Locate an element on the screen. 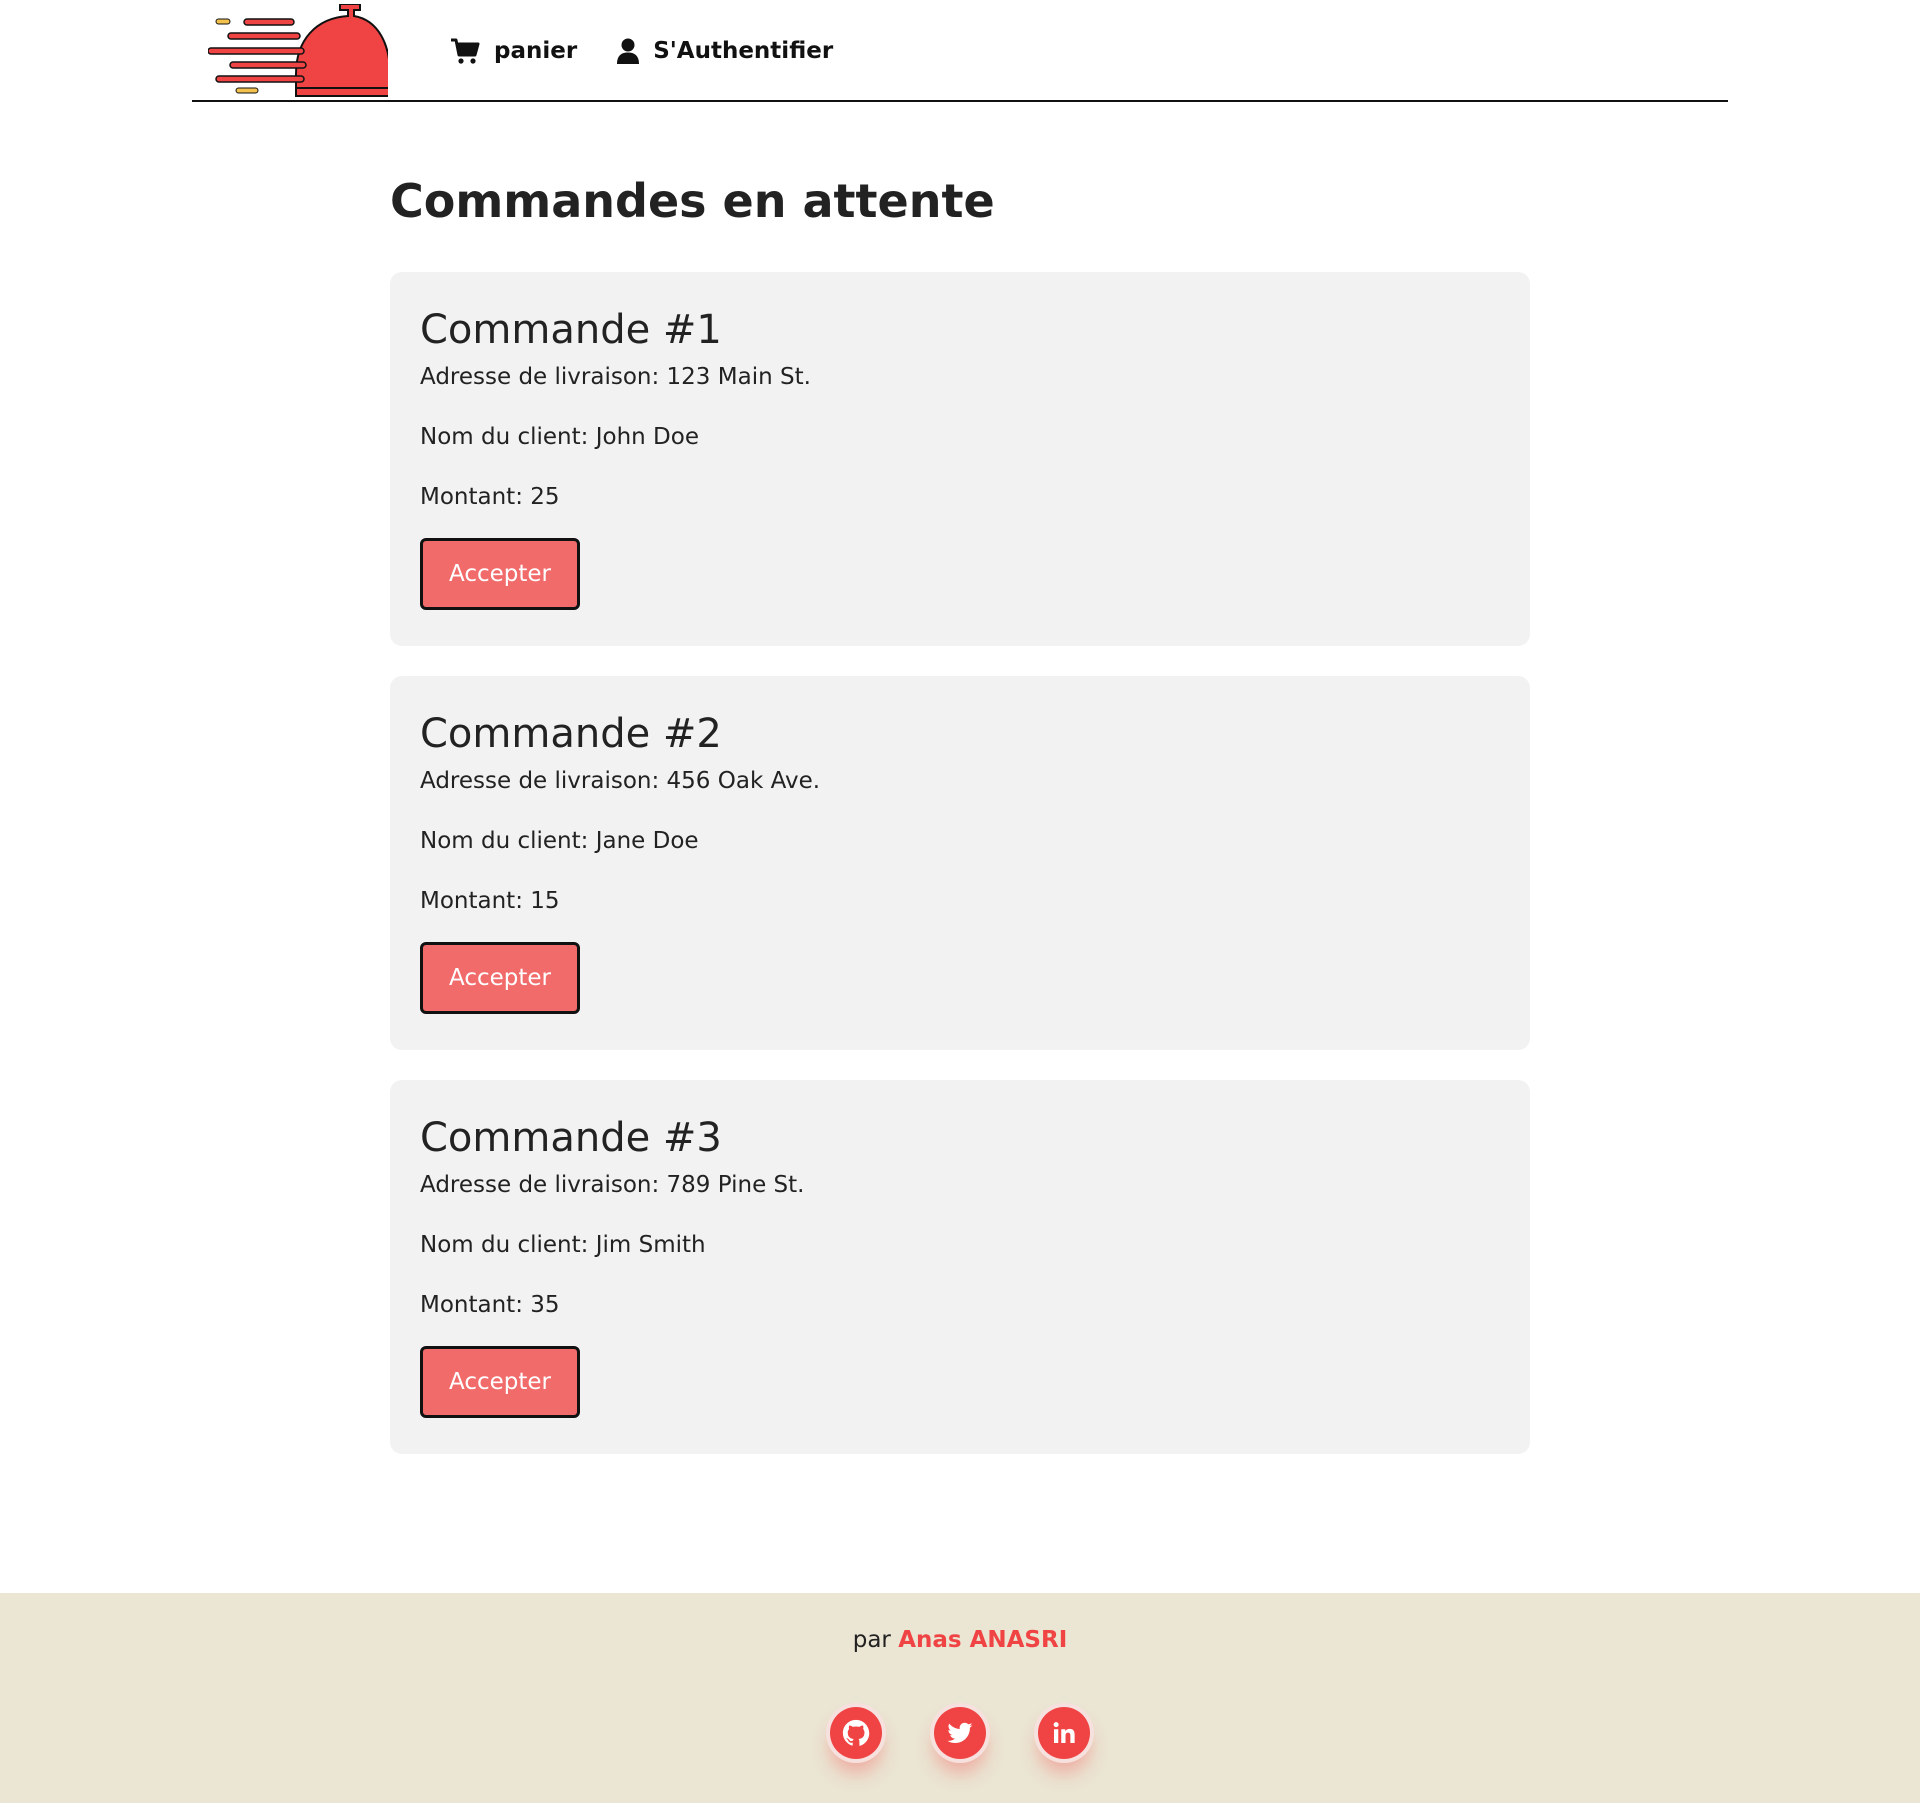 The height and width of the screenshot is (1803, 1920). github-icon is located at coordinates (856, 1732).